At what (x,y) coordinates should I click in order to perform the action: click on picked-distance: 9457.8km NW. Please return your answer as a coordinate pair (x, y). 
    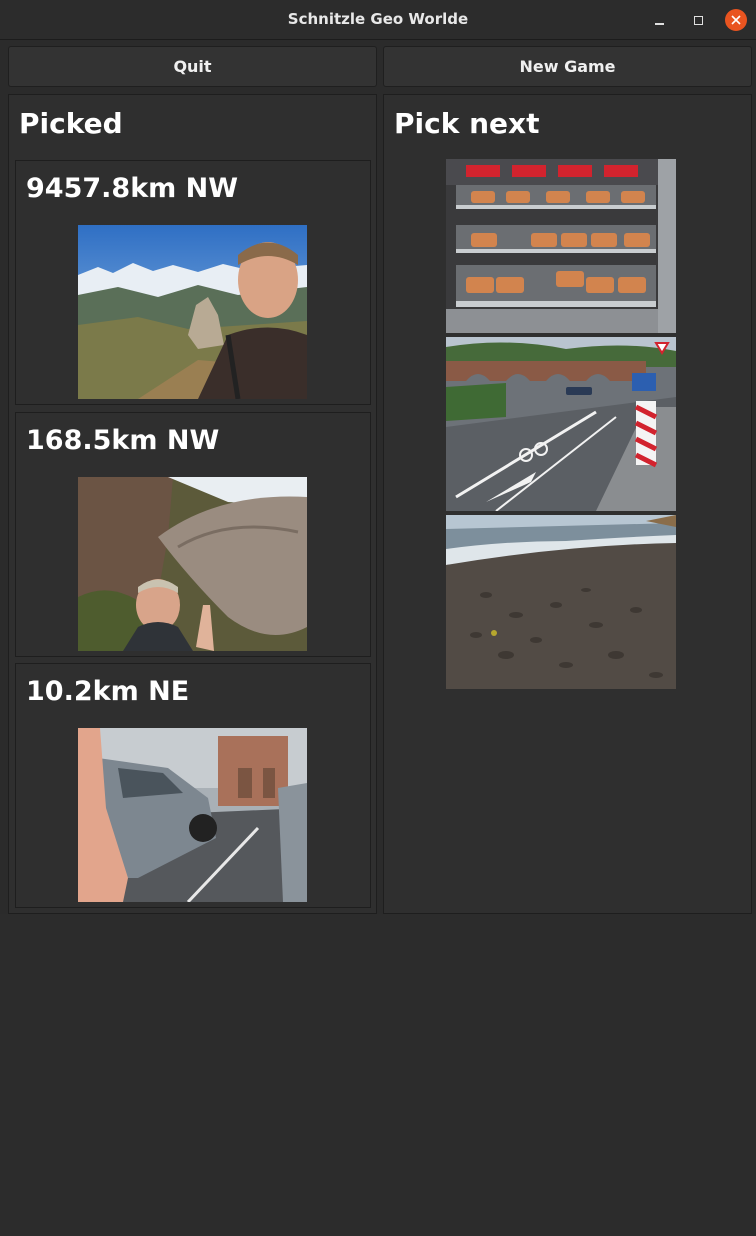
    Looking at the image, I should click on (132, 188).